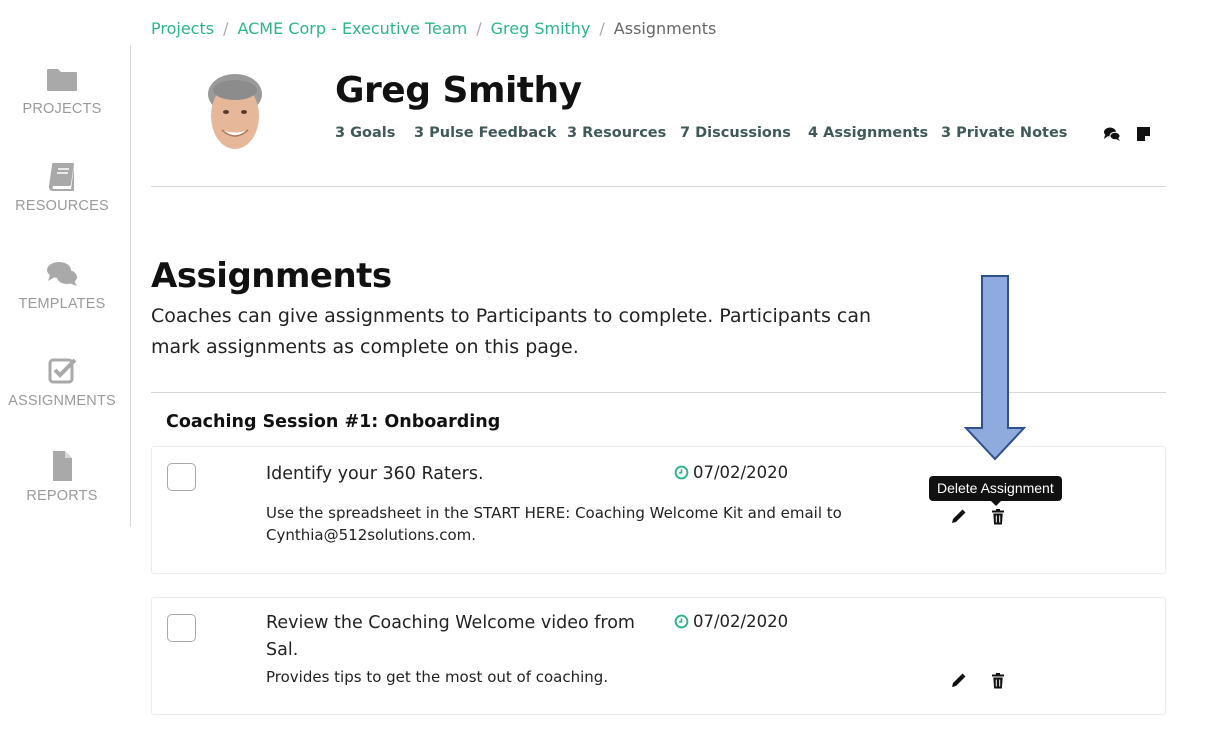 The image size is (1222, 748). Describe the element at coordinates (235, 111) in the screenshot. I see `avatar` at that location.